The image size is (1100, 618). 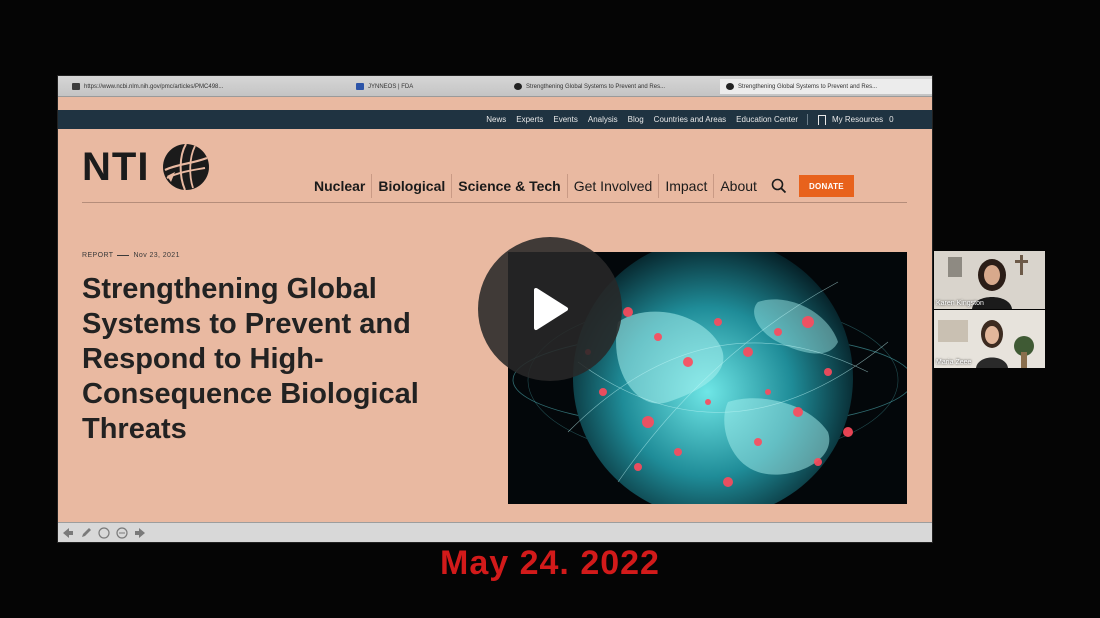 What do you see at coordinates (822, 121) in the screenshot?
I see `bookmark-icon` at bounding box center [822, 121].